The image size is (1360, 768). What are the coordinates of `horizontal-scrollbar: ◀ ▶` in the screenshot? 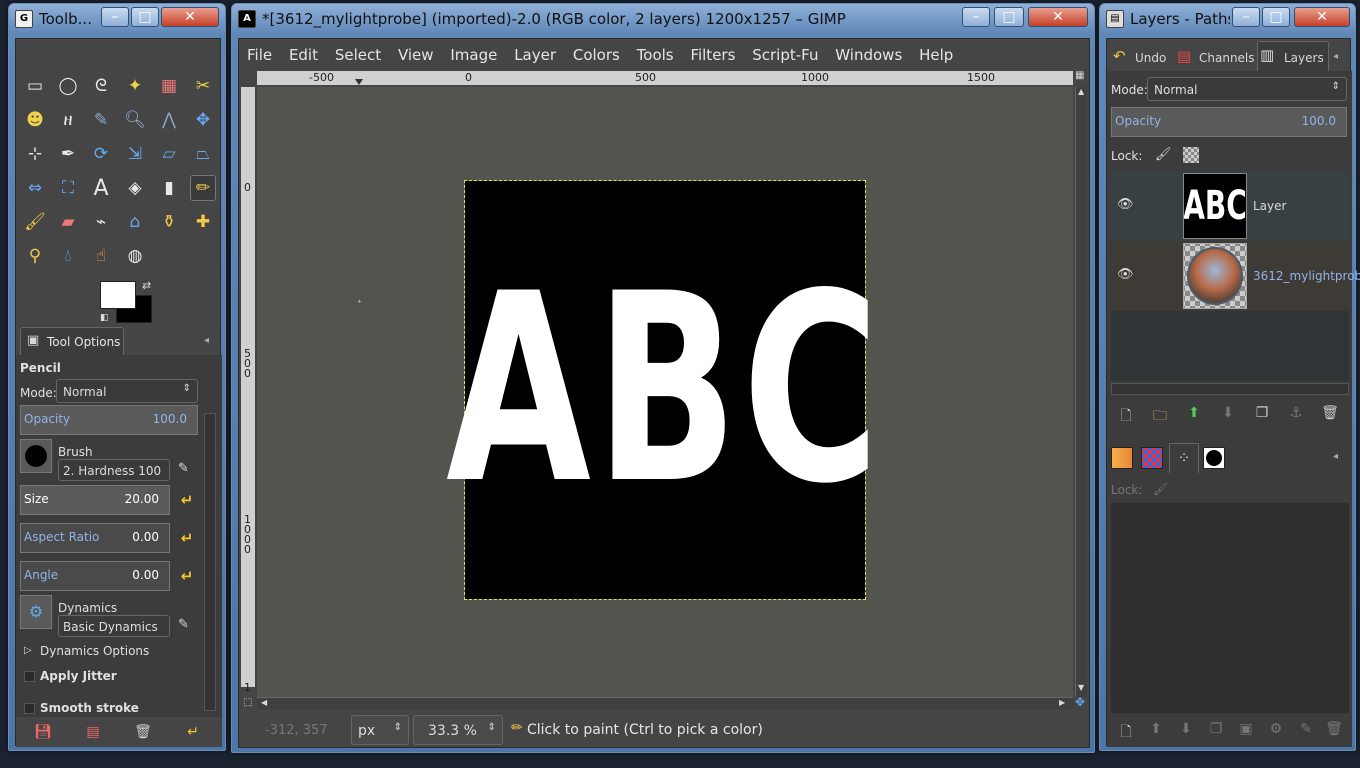 It's located at (665, 703).